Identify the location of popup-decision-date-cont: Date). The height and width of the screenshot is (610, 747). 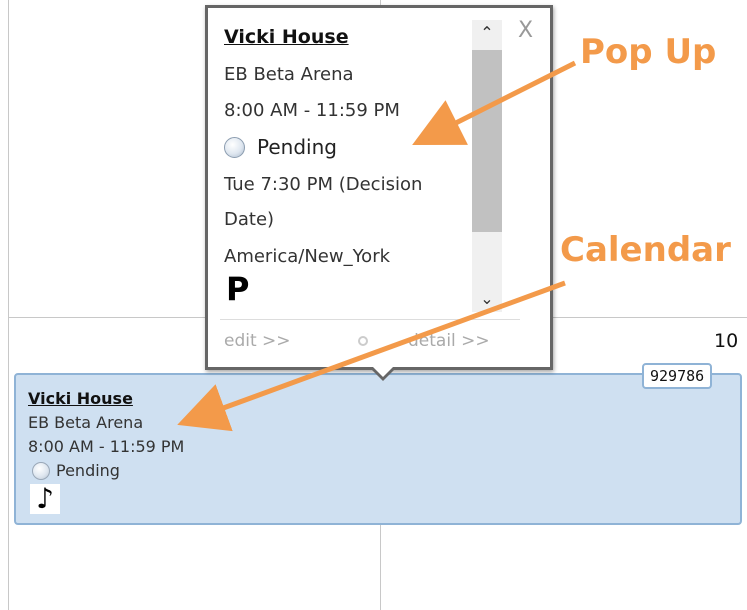
(249, 219).